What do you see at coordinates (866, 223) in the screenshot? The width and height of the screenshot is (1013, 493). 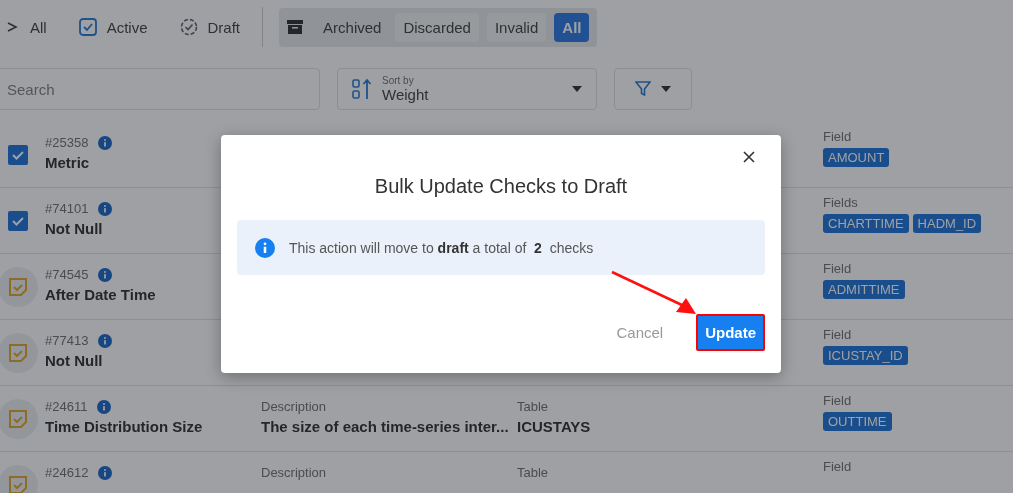 I see `field-tag: CHARTTIME` at bounding box center [866, 223].